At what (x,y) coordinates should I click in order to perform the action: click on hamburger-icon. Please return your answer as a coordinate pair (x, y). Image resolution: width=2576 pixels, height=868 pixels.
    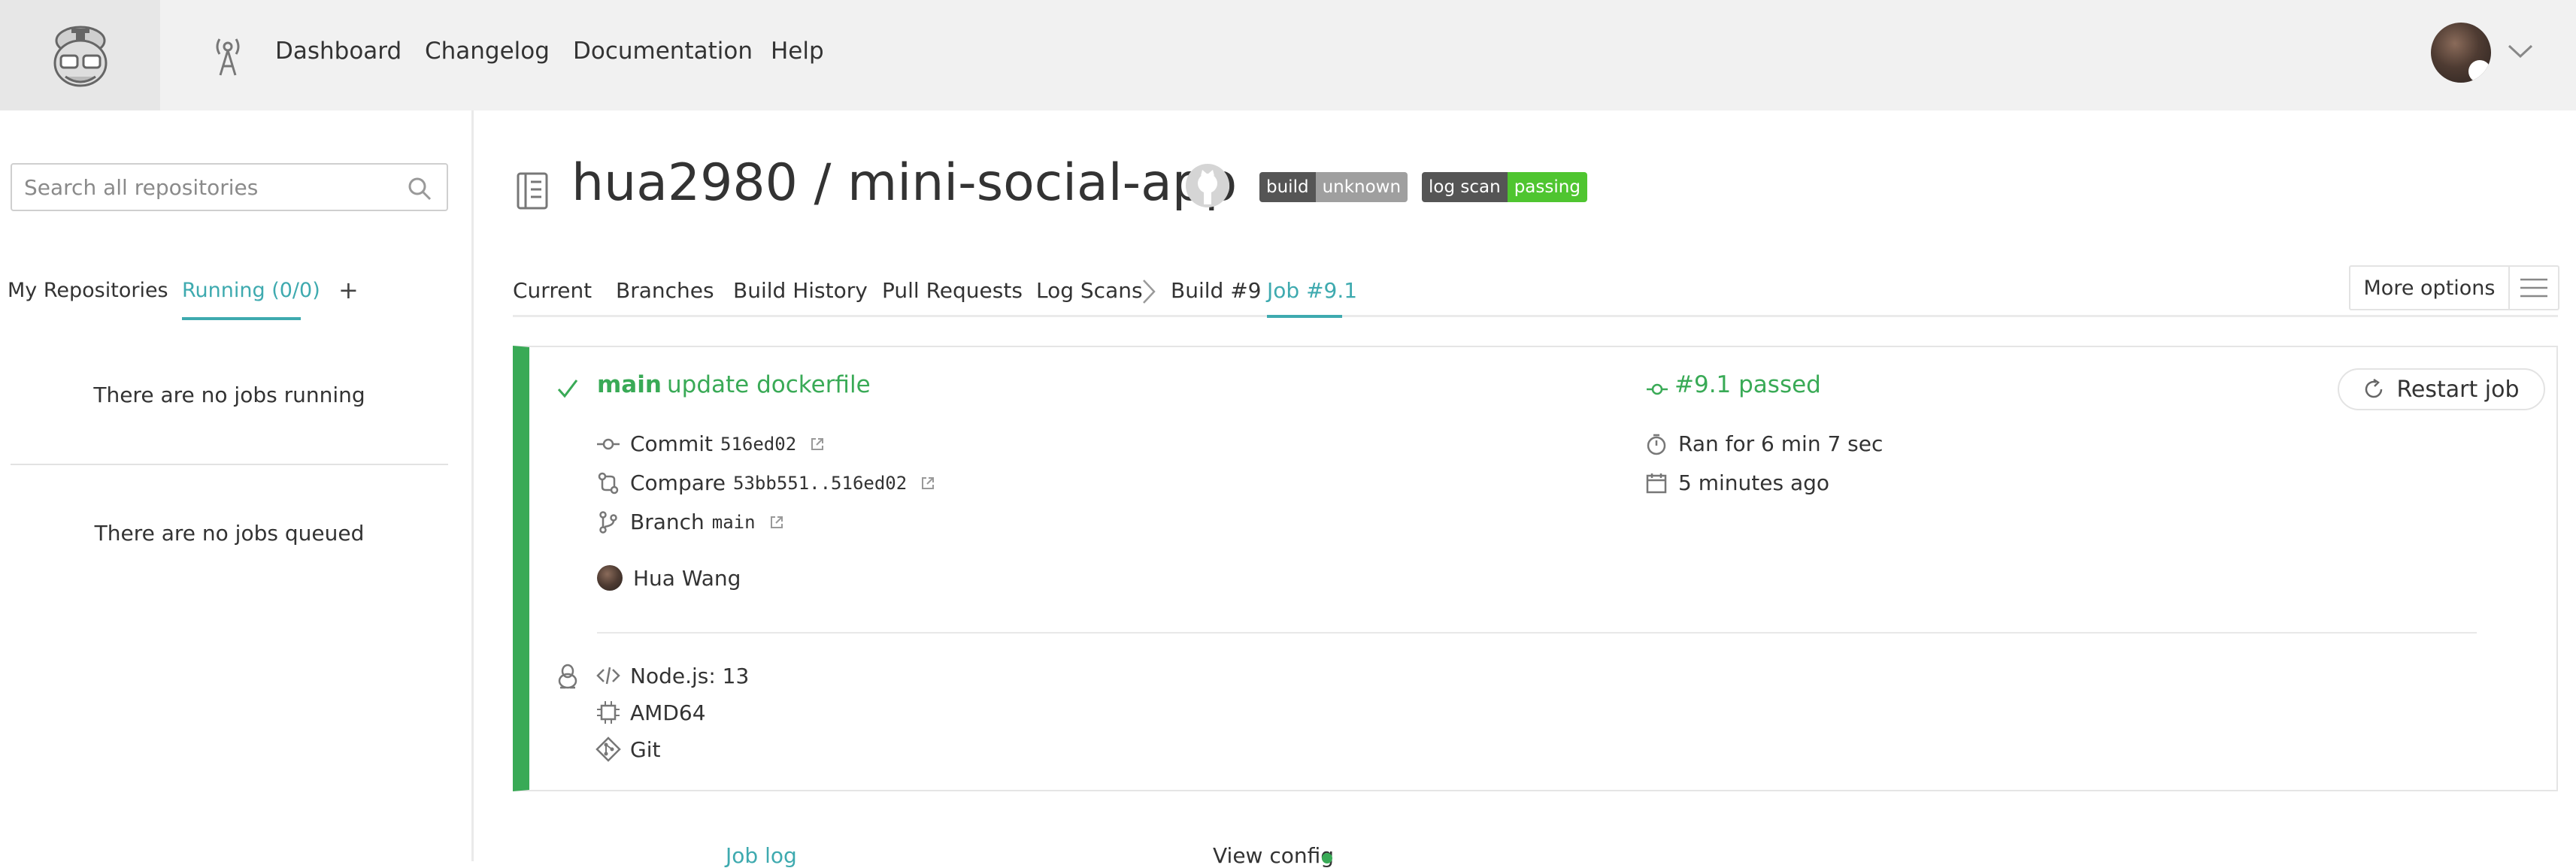
    Looking at the image, I should click on (2534, 288).